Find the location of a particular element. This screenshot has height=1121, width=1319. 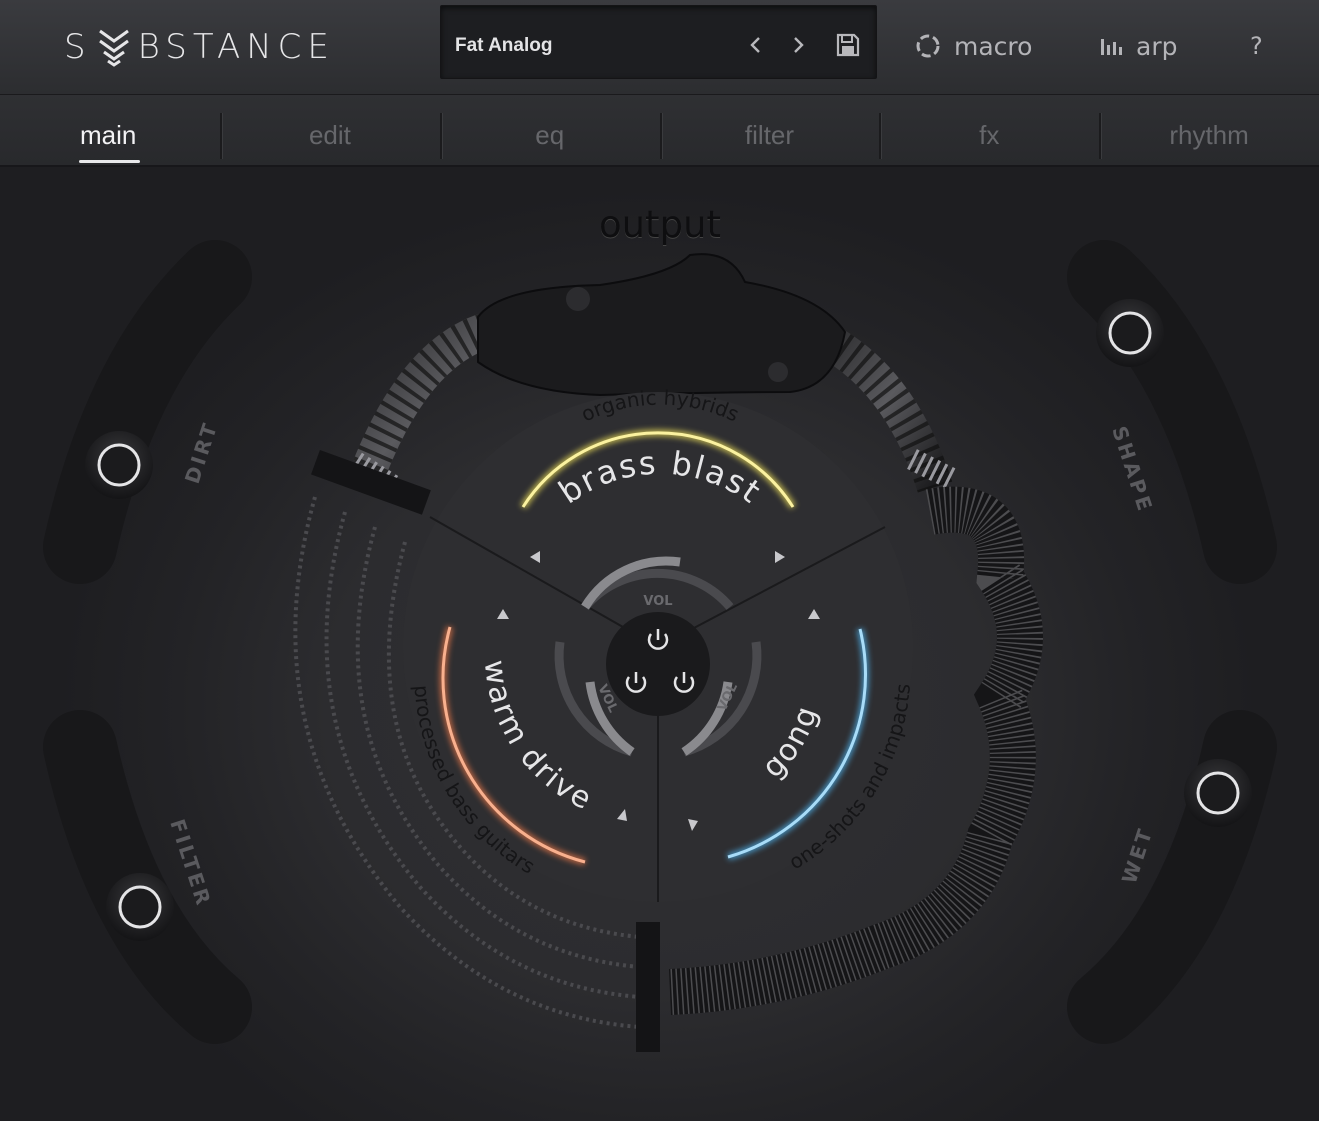

app-logo: S BSTANCE is located at coordinates (199, 47).